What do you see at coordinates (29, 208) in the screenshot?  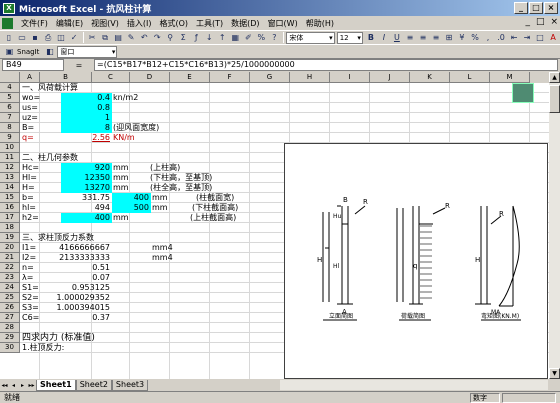 I see `cell-a16: hl=` at bounding box center [29, 208].